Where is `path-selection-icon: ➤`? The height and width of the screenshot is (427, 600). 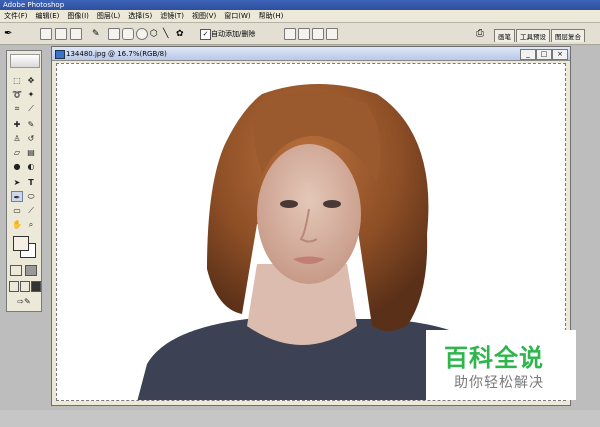
path-selection-icon: ➤ is located at coordinates (17, 182).